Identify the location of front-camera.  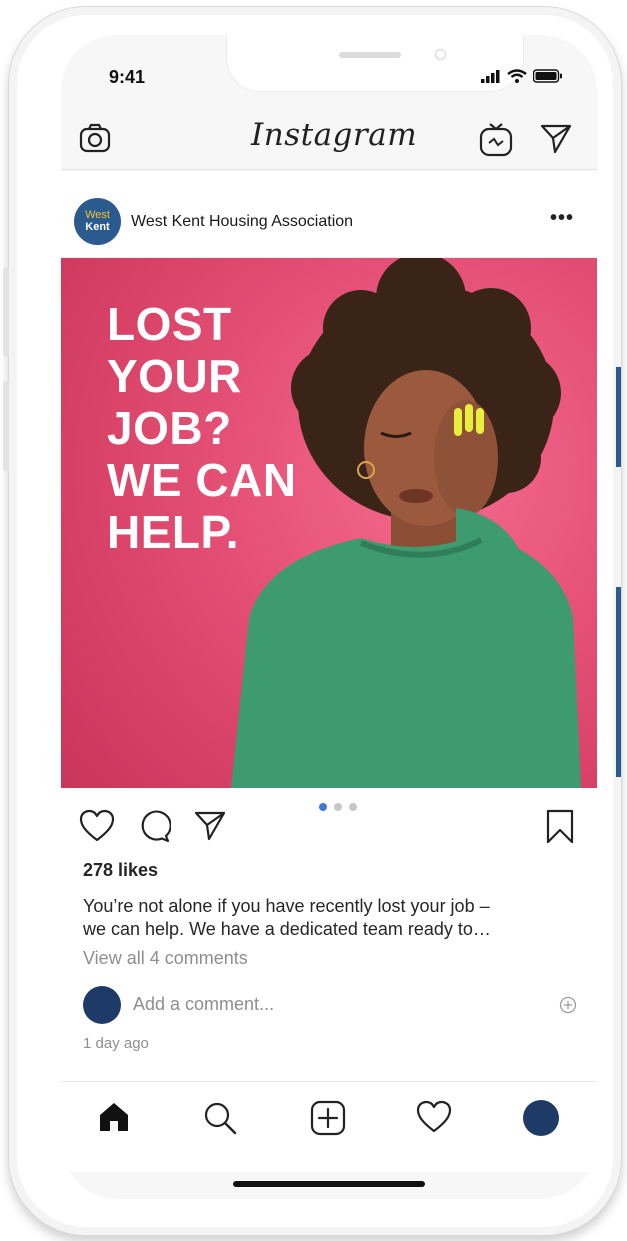
(440, 54).